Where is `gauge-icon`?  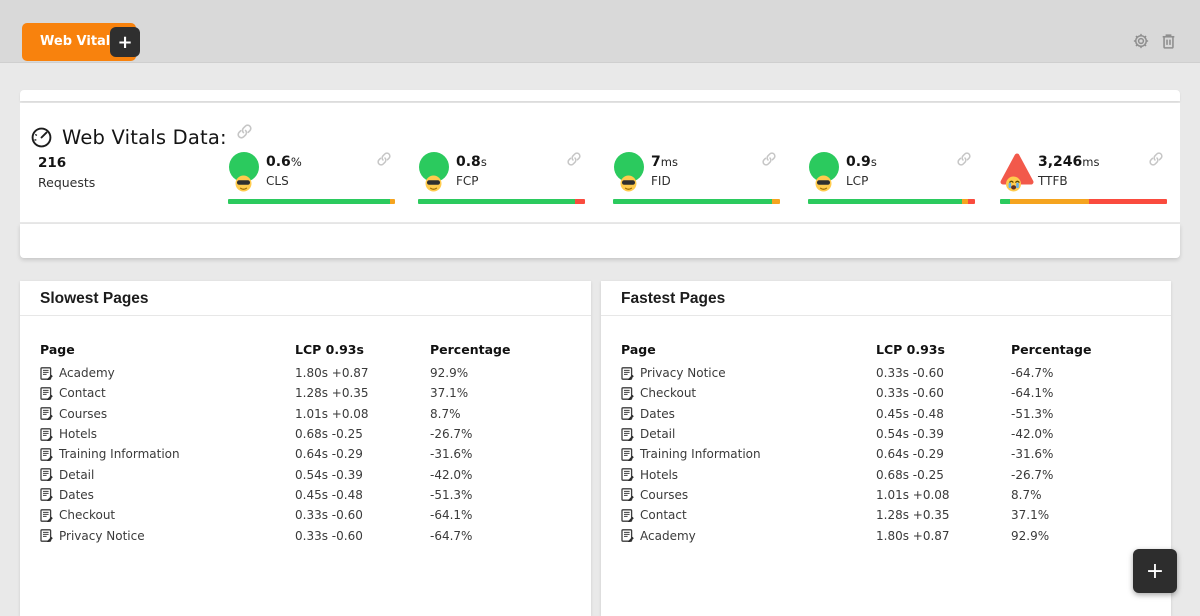 gauge-icon is located at coordinates (41, 137).